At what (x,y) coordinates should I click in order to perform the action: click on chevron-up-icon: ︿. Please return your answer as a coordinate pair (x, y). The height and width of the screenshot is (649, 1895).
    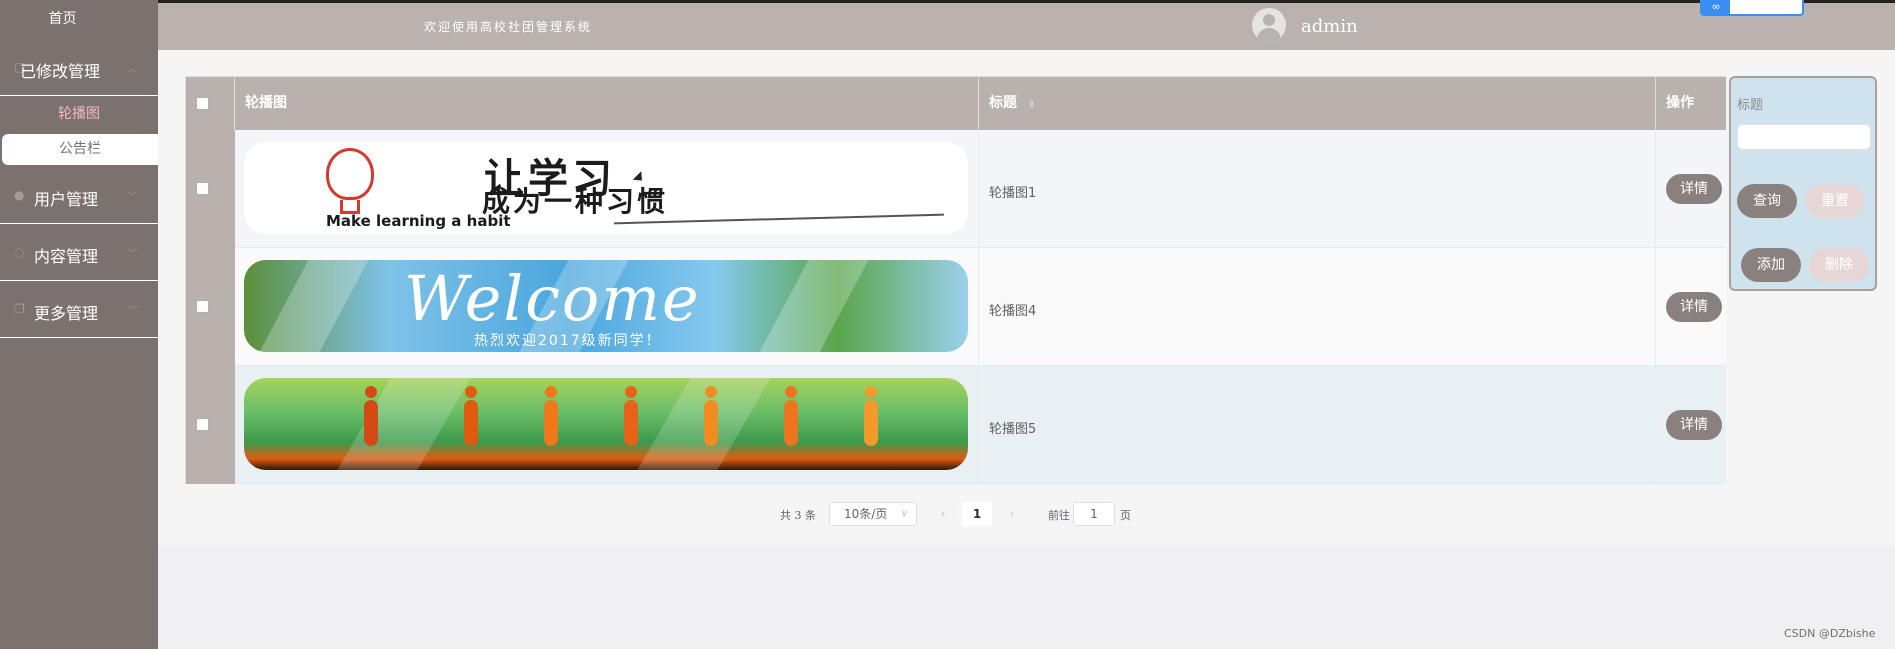
    Looking at the image, I should click on (132, 68).